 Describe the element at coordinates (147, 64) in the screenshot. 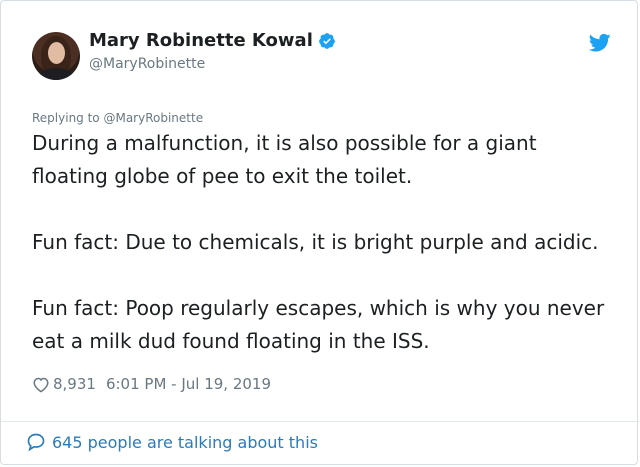

I see `author-handle: @MaryRobinette` at that location.